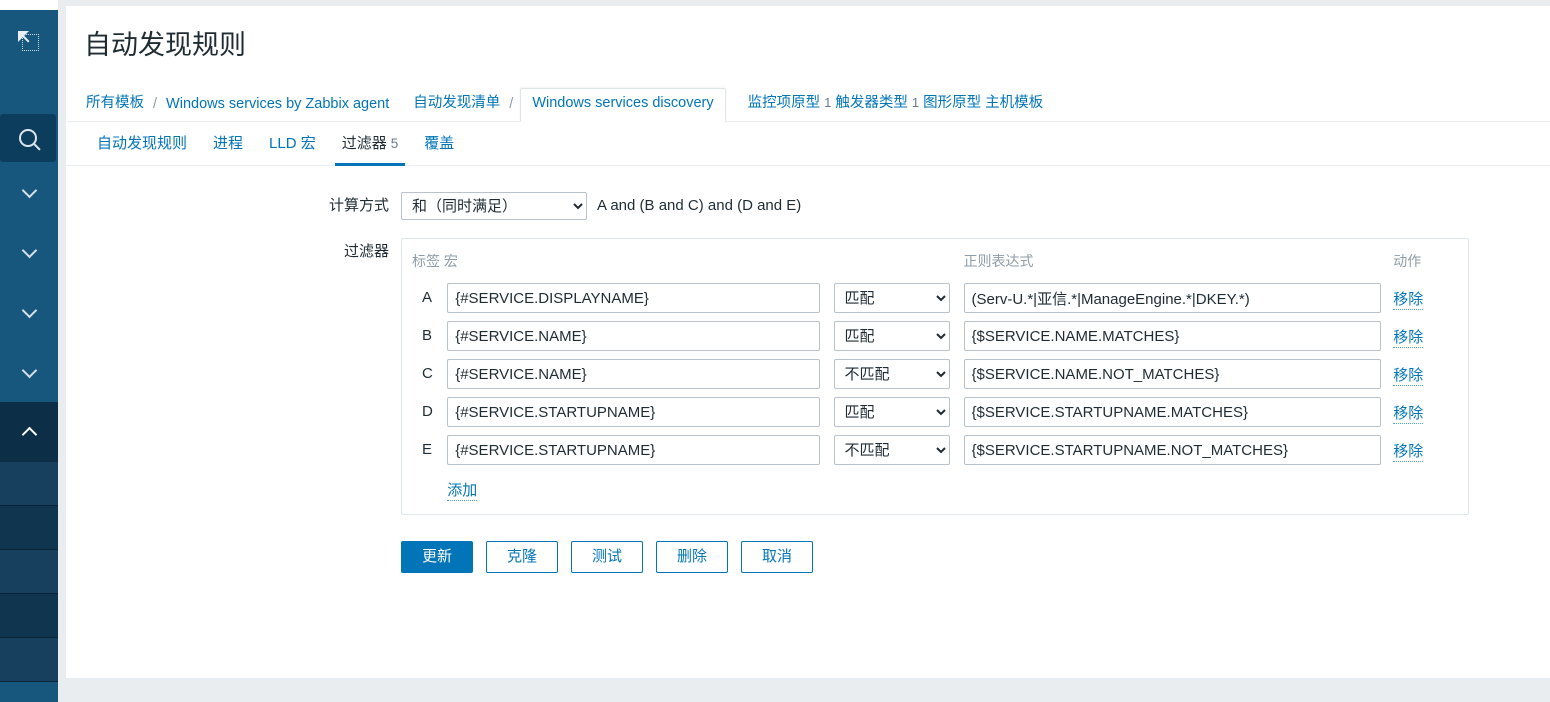 This screenshot has width=1550, height=702. I want to click on sidebar, so click(29, 351).